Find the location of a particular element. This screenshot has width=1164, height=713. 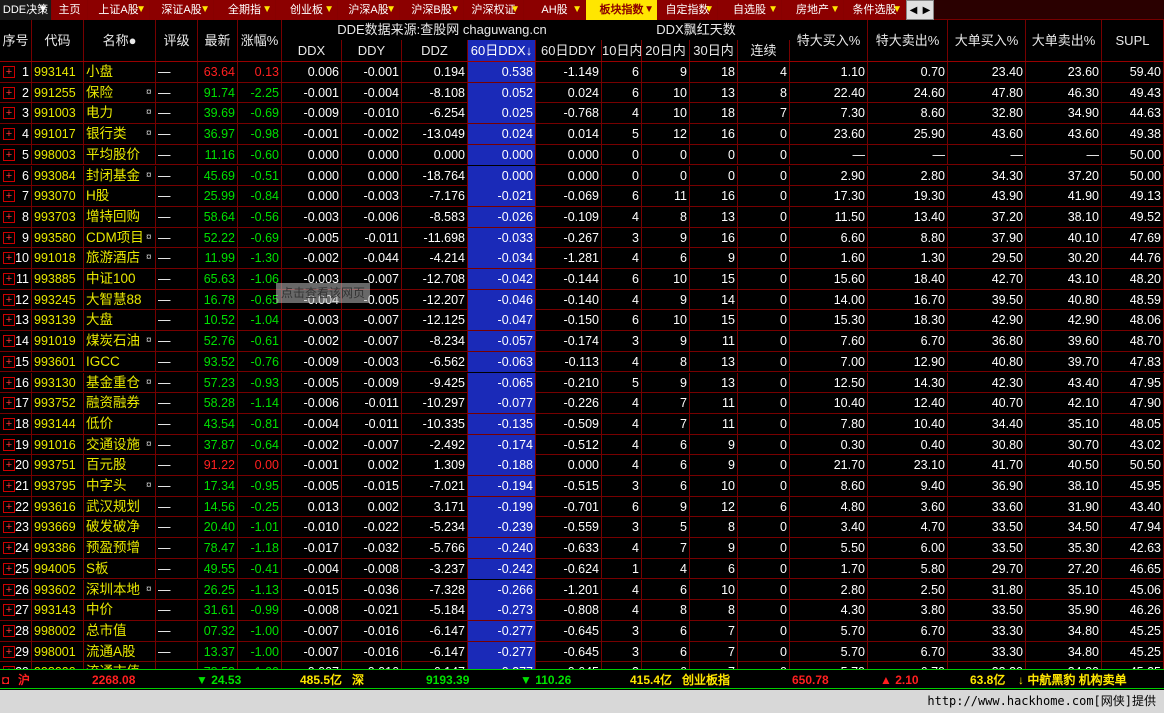

cy-index: 650.78 is located at coordinates (810, 680).